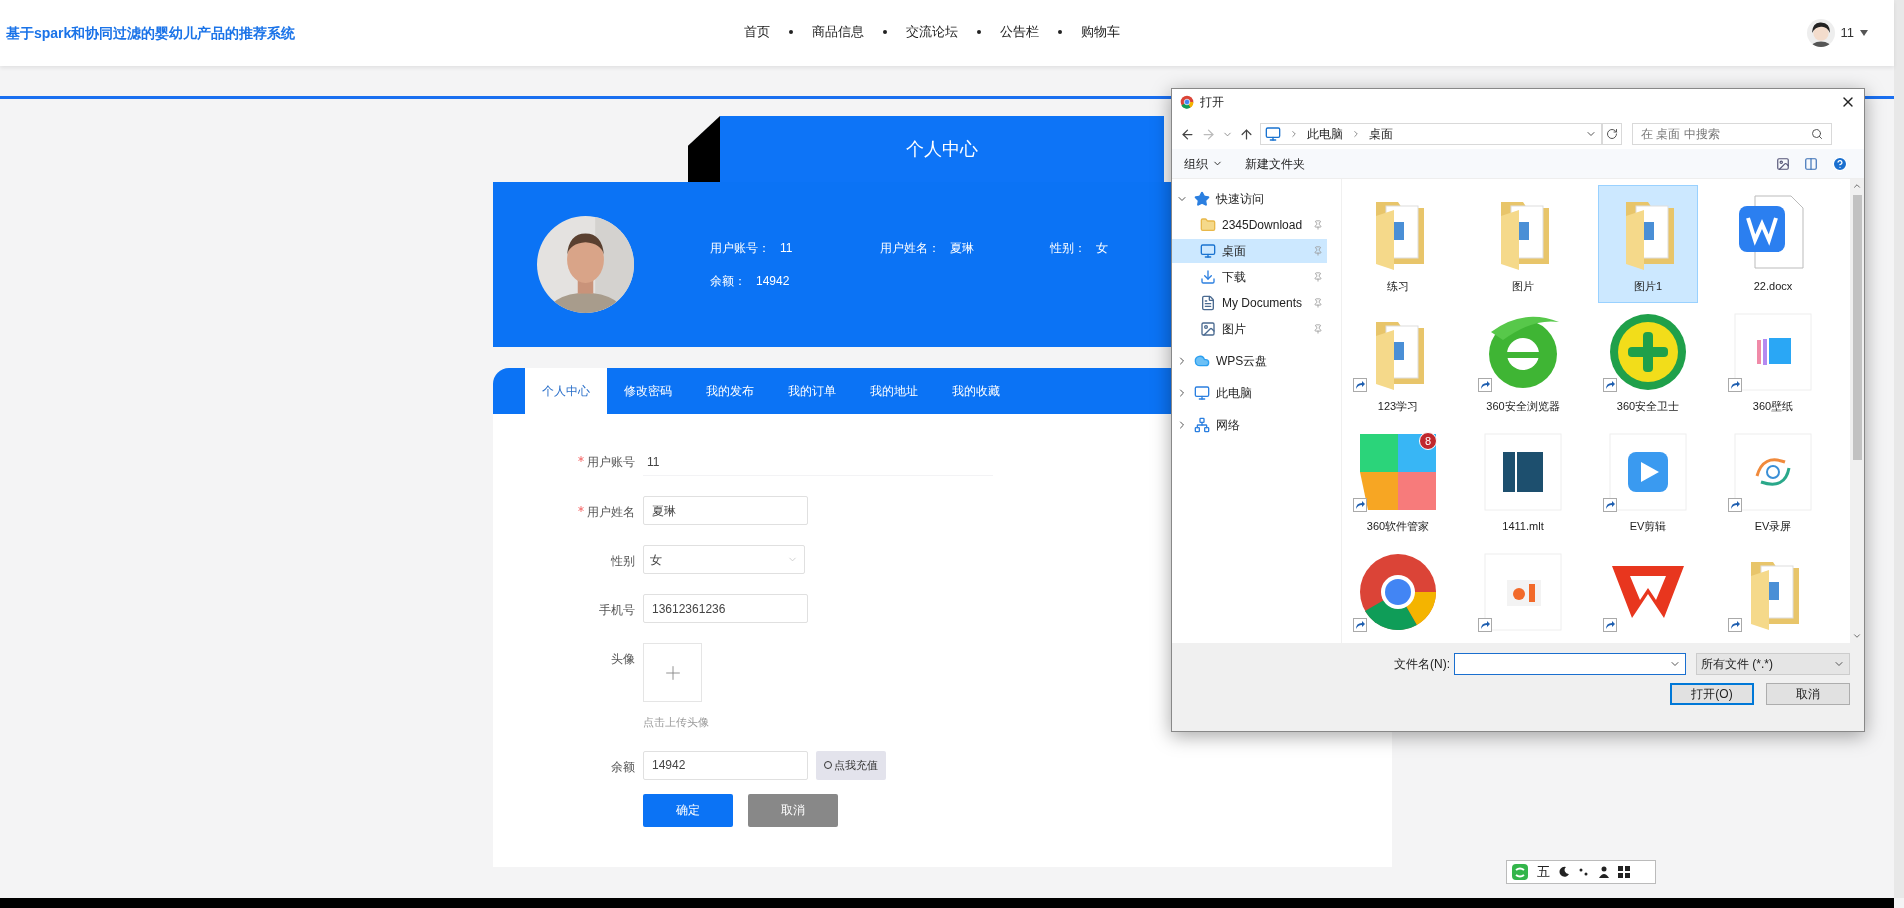 The width and height of the screenshot is (1904, 908). I want to click on file-item: EV录屏, so click(1773, 484).